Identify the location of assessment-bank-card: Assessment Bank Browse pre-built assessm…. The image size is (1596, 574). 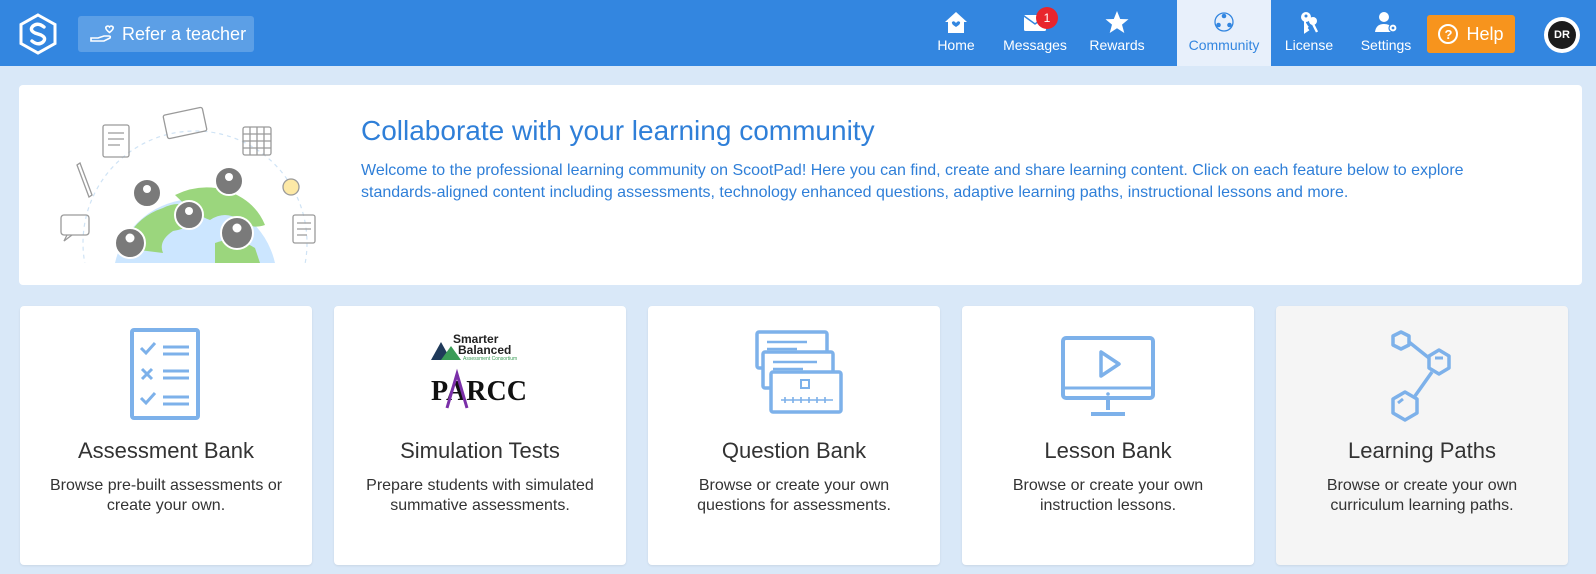
(166, 435).